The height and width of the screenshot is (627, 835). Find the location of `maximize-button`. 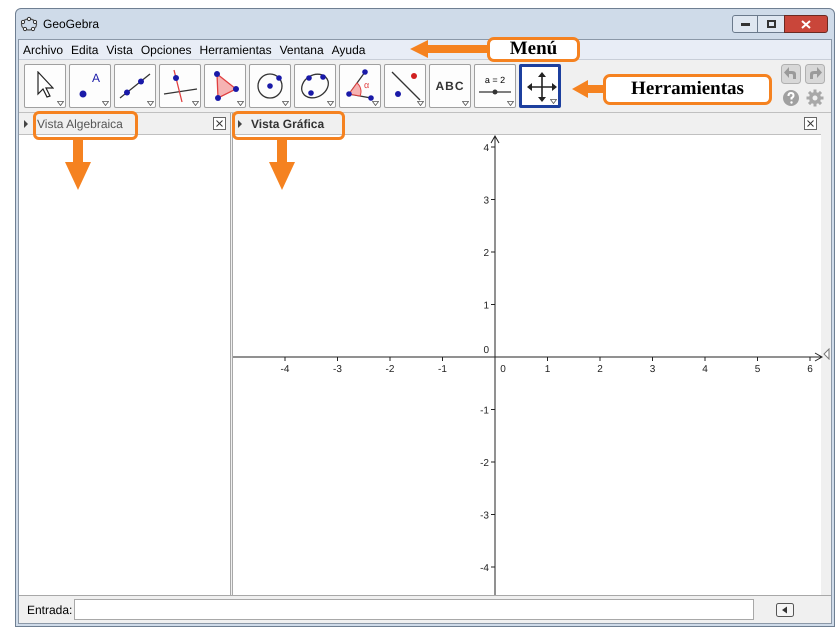

maximize-button is located at coordinates (771, 24).